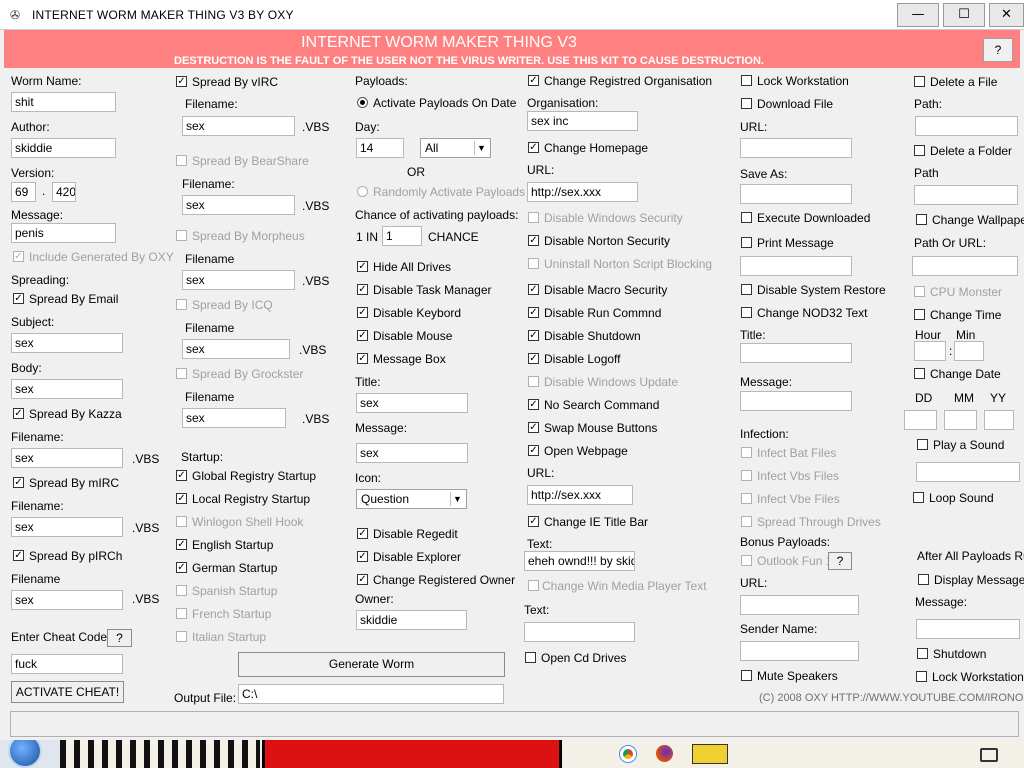  Describe the element at coordinates (533, 312) in the screenshot. I see `disable-run-checkbox: ✓` at that location.